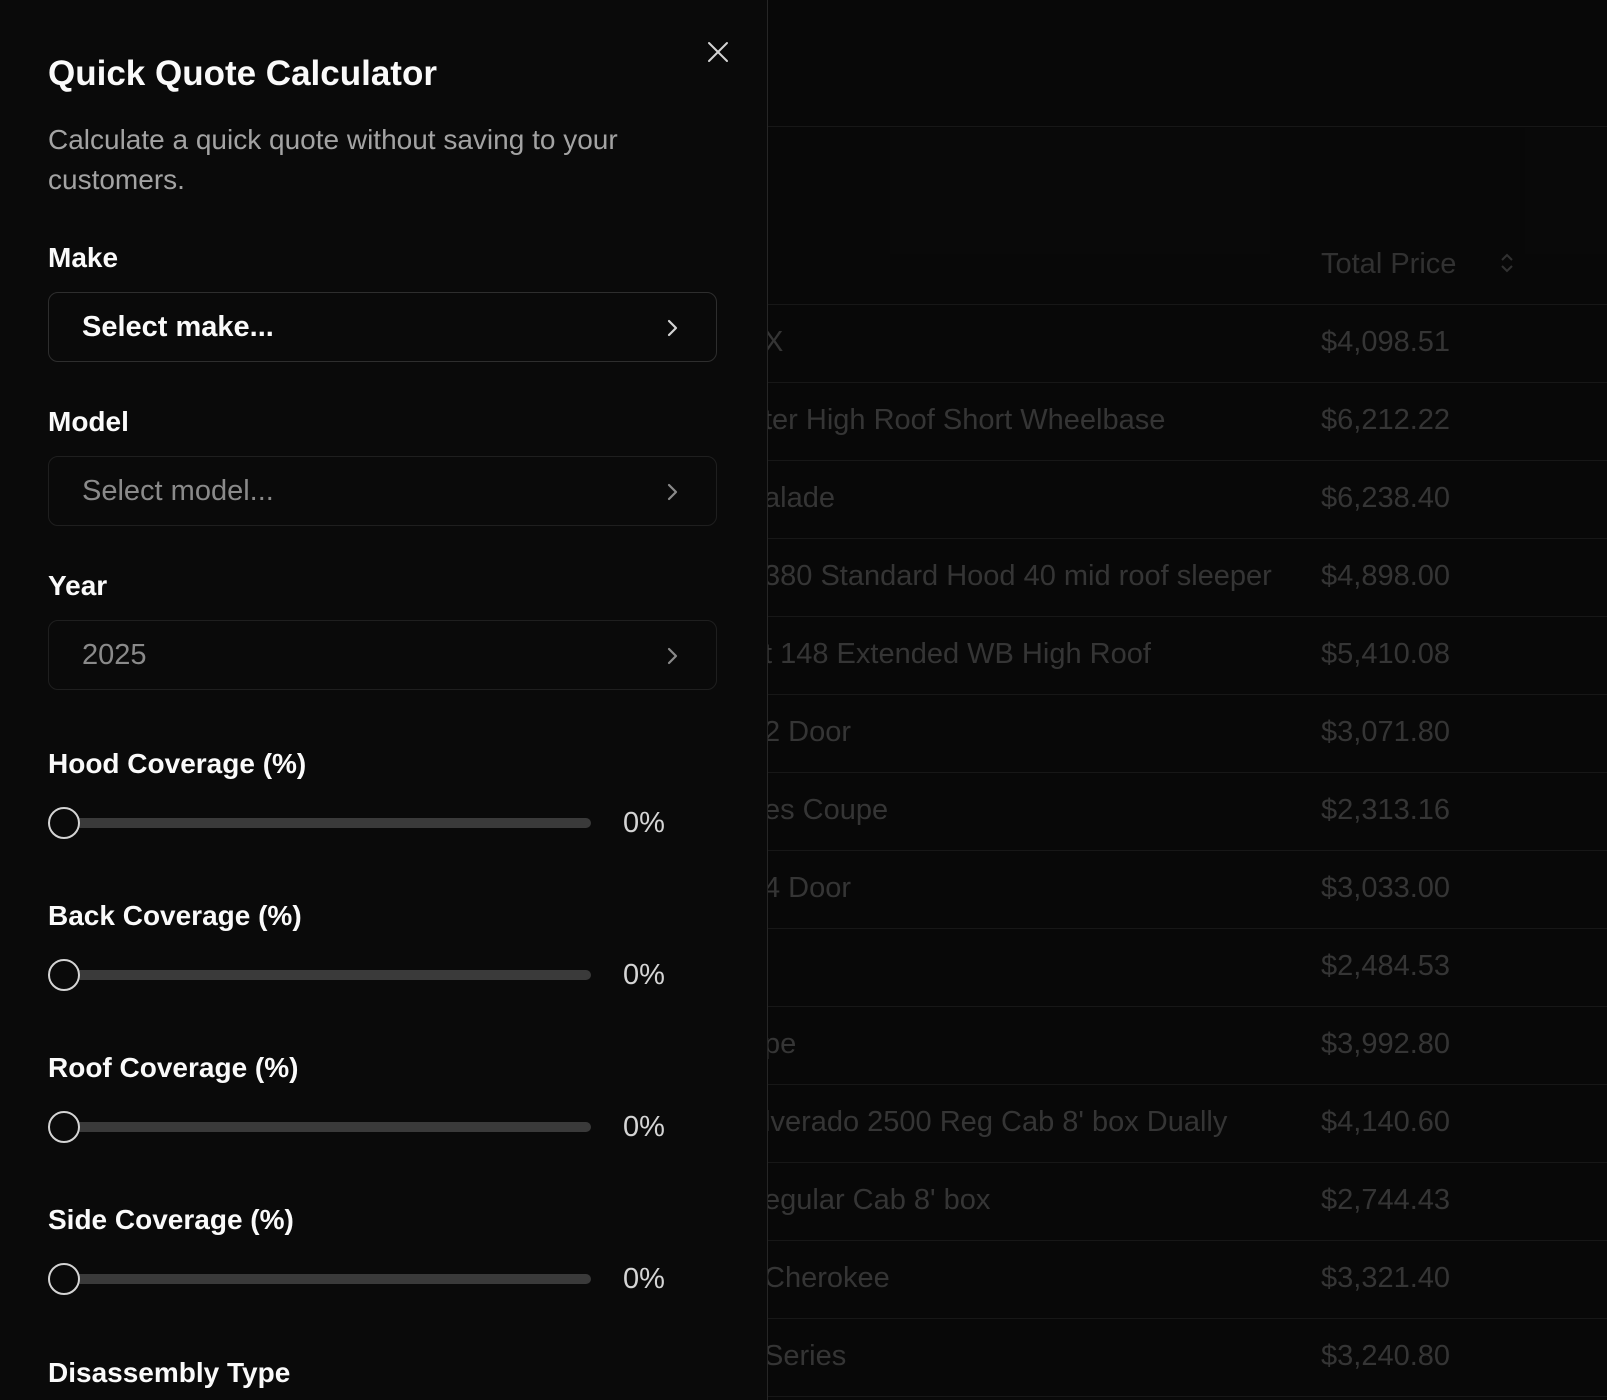 The width and height of the screenshot is (1607, 1400). What do you see at coordinates (644, 1127) in the screenshot?
I see `roof-coverage-value: 0%` at bounding box center [644, 1127].